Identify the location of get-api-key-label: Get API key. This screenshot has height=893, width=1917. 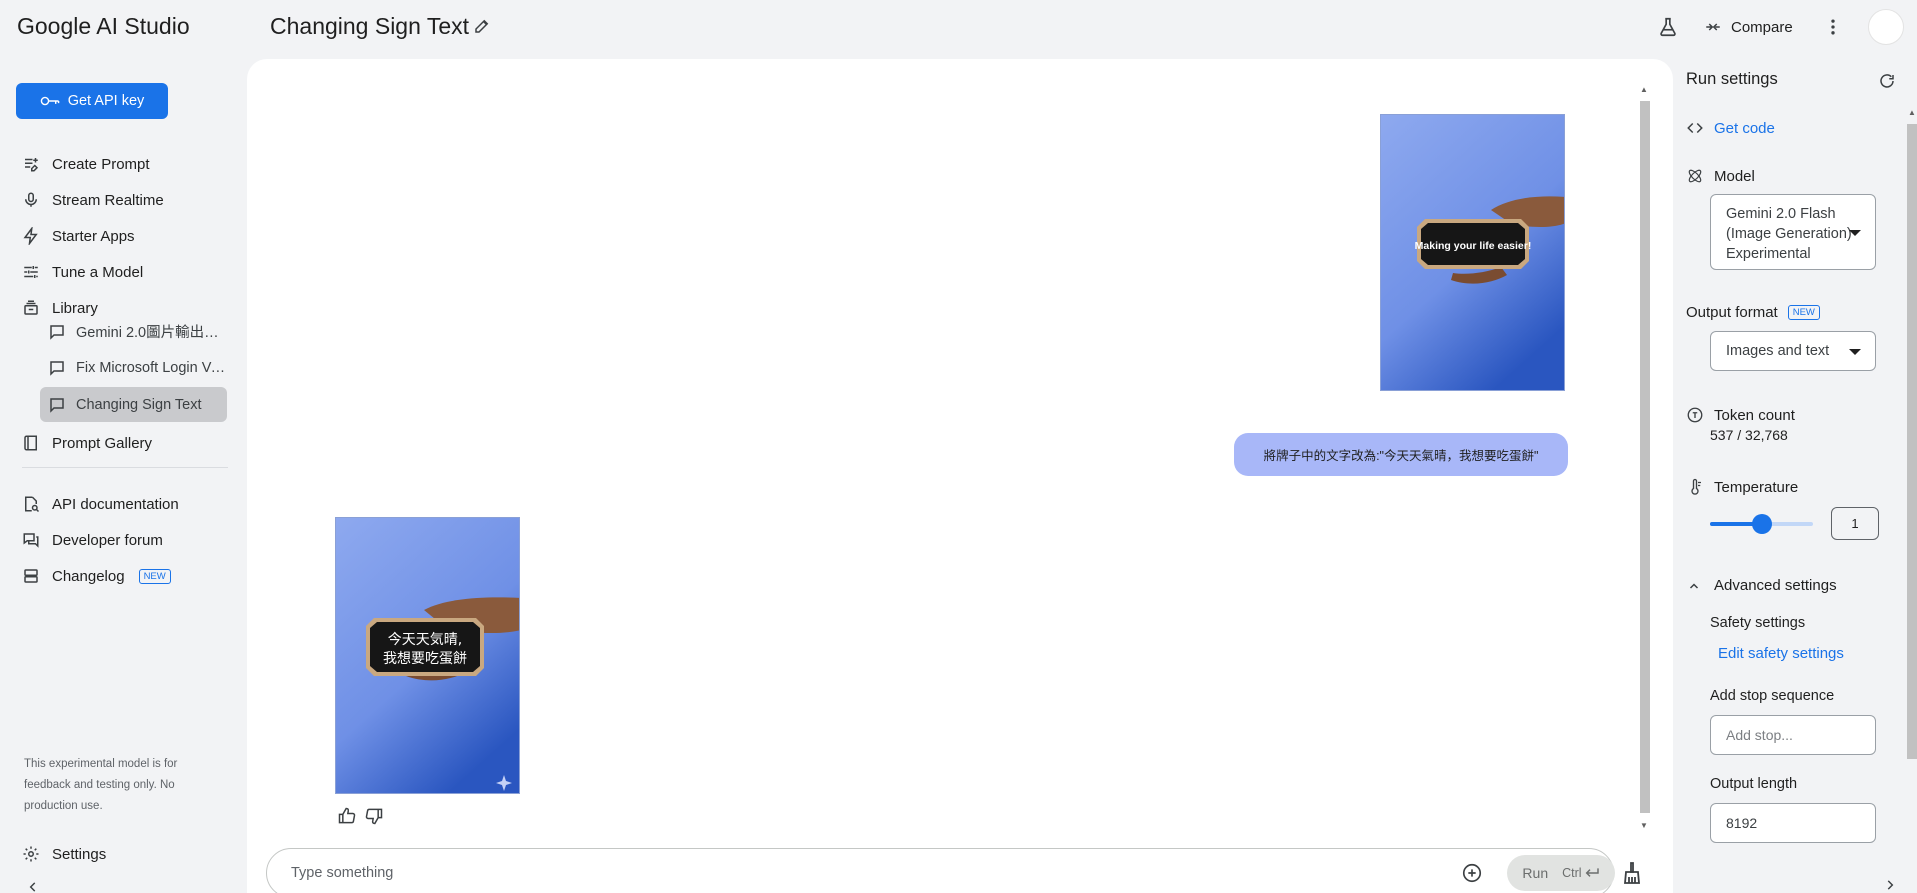
(106, 101).